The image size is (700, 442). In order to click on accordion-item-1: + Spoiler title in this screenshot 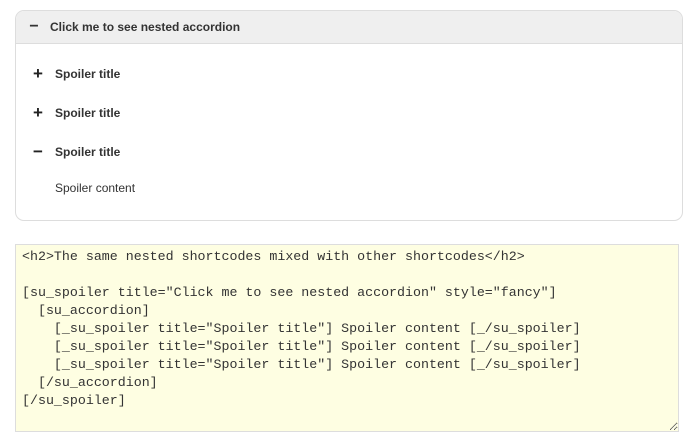, I will do `click(76, 74)`.